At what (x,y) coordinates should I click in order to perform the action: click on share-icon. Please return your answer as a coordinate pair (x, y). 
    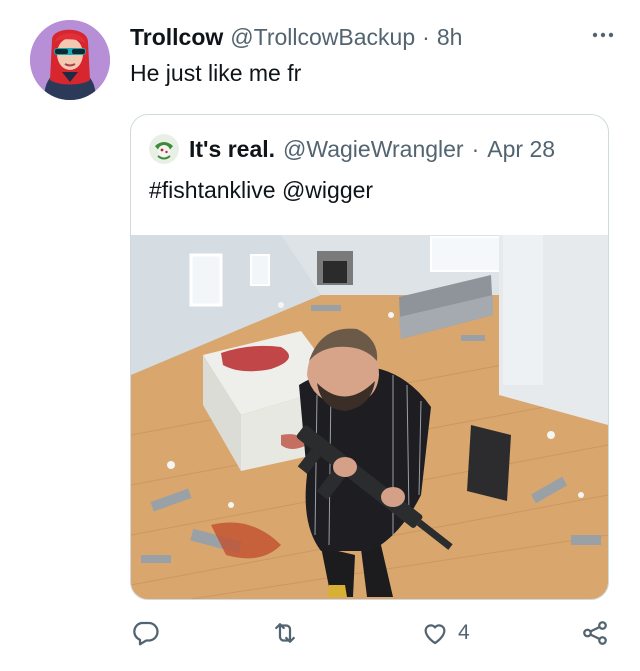
    Looking at the image, I should click on (595, 633).